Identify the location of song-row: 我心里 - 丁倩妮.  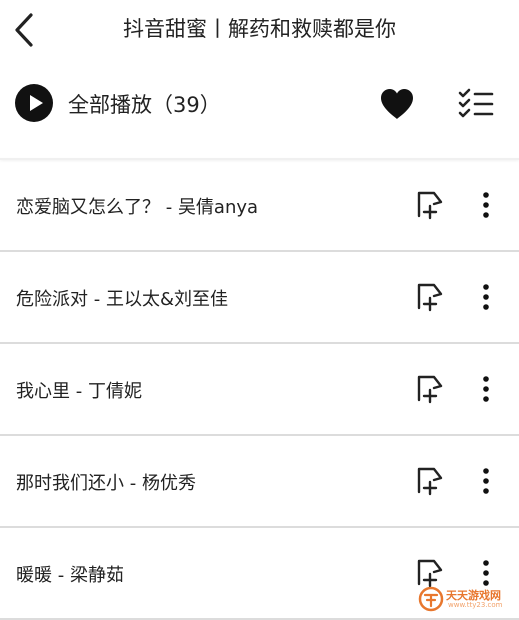
(259, 390).